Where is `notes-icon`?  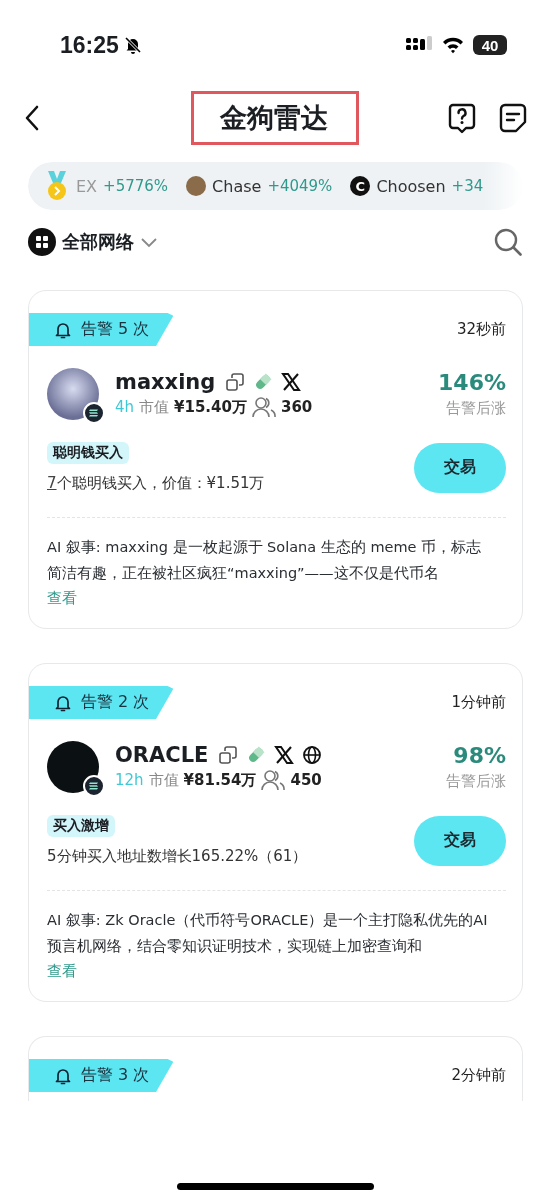 notes-icon is located at coordinates (513, 118).